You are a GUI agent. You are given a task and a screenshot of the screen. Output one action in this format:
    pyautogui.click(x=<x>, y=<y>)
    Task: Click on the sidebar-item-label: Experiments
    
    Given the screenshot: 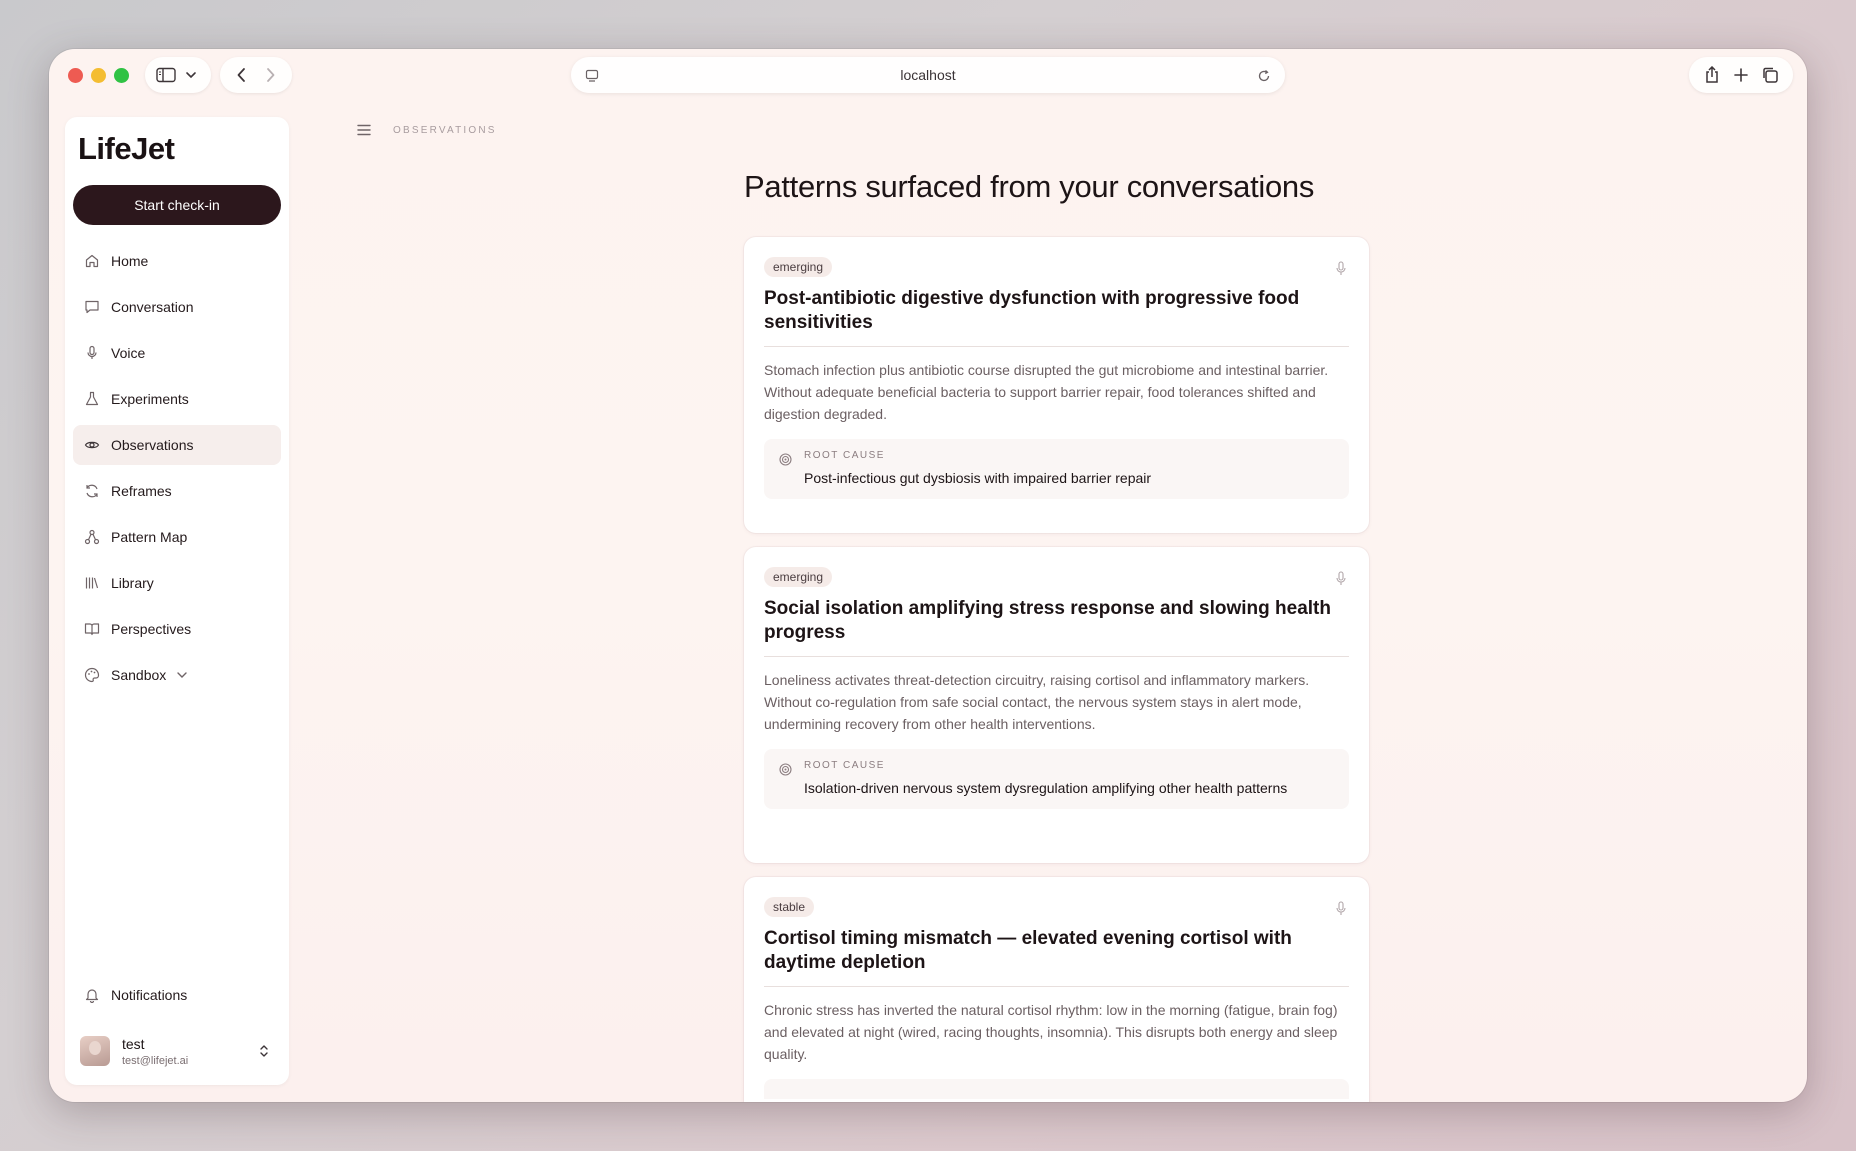 What is the action you would take?
    pyautogui.click(x=150, y=399)
    